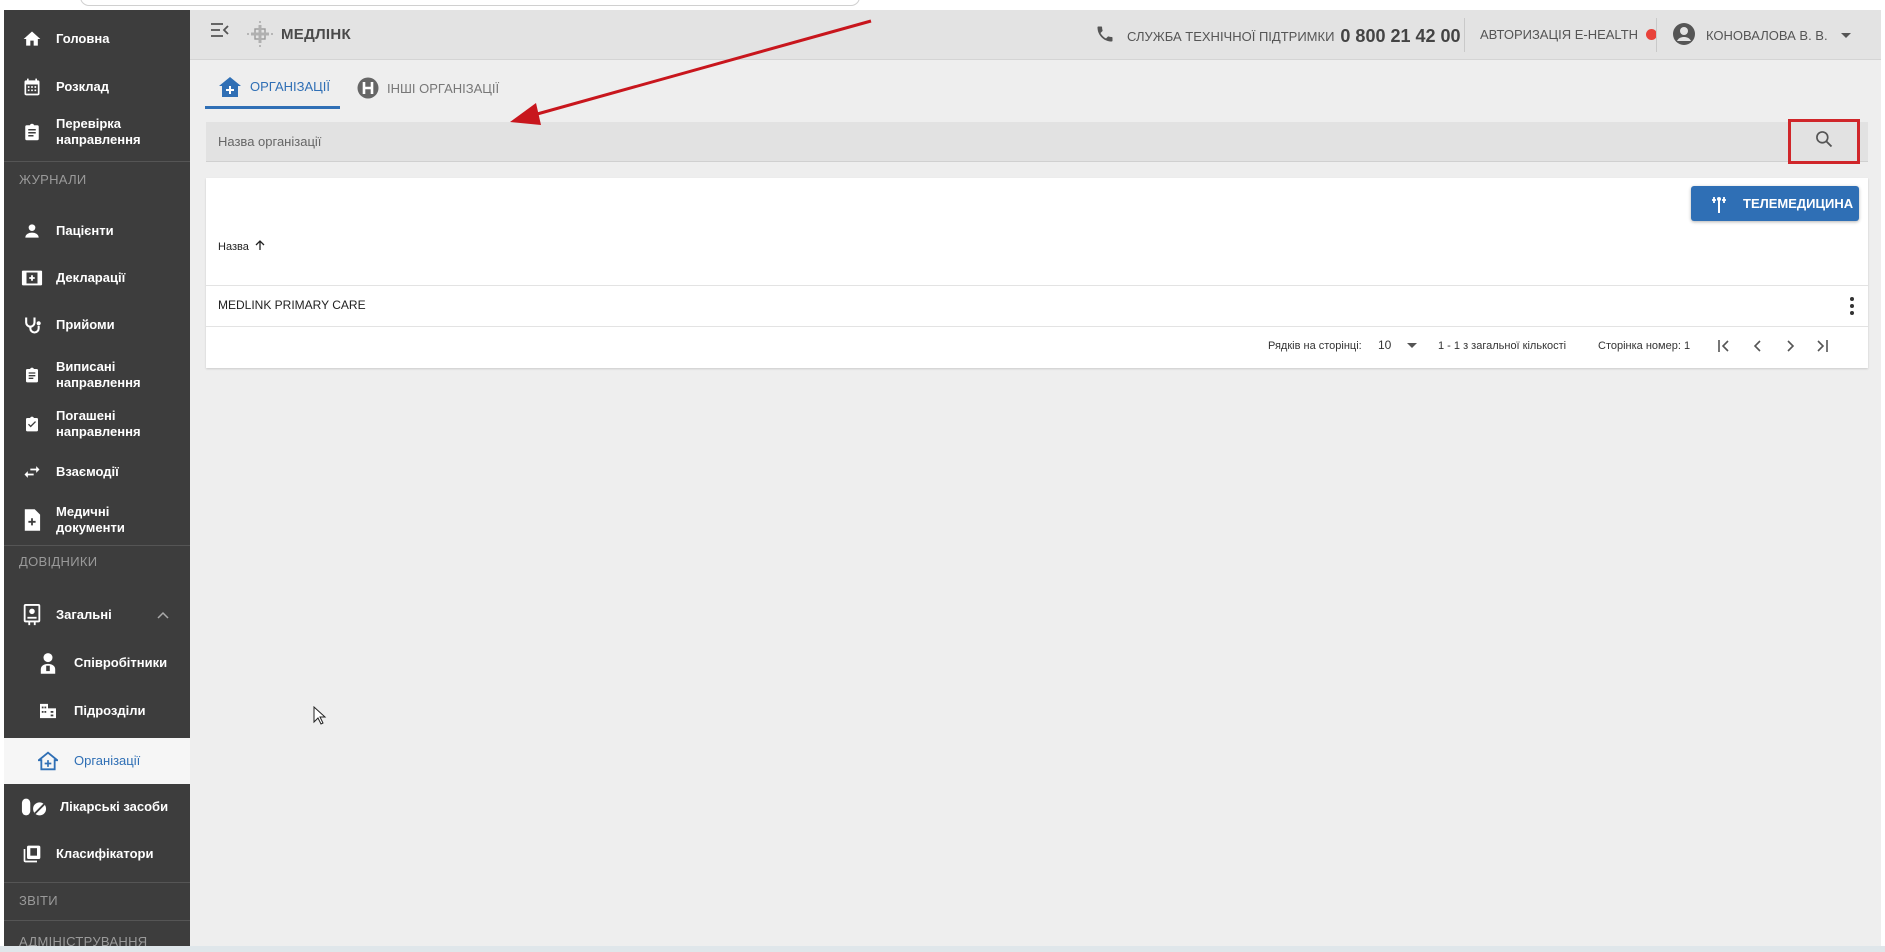  Describe the element at coordinates (316, 34) in the screenshot. I see `brand-name: МЕДЛІНК` at that location.